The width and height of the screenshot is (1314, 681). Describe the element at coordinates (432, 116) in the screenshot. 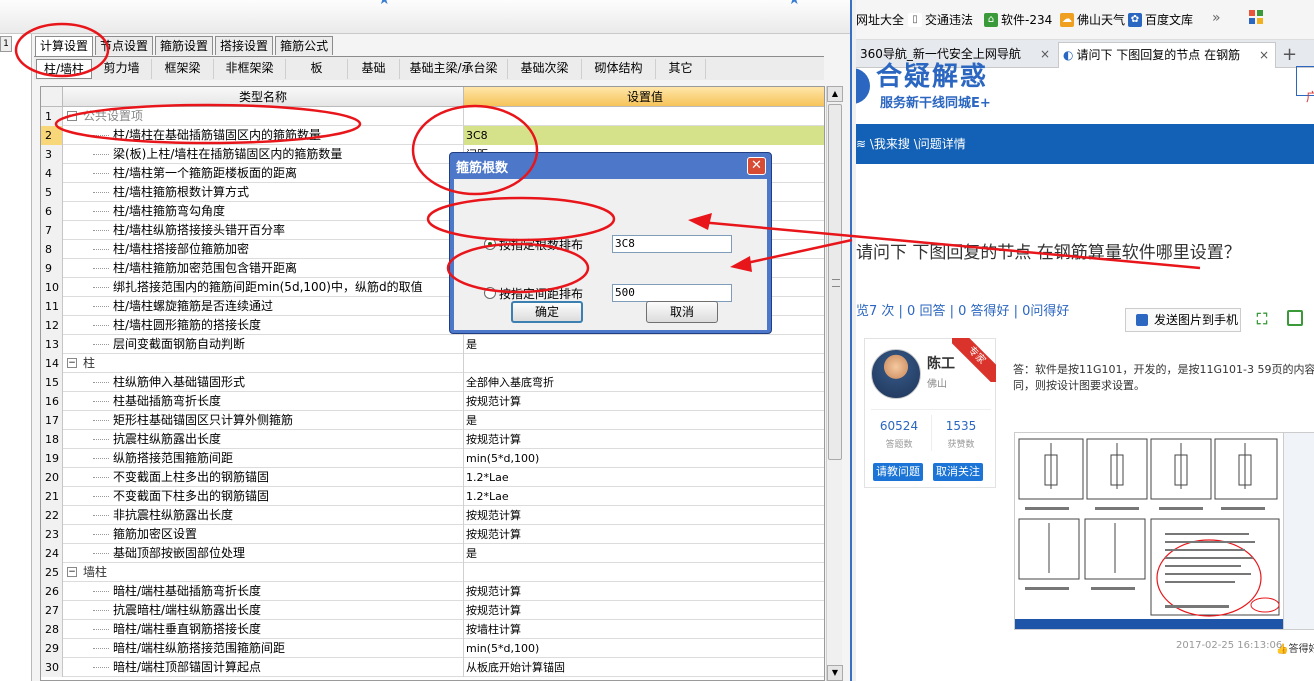

I see `table-row: 1− 公共设置项` at that location.